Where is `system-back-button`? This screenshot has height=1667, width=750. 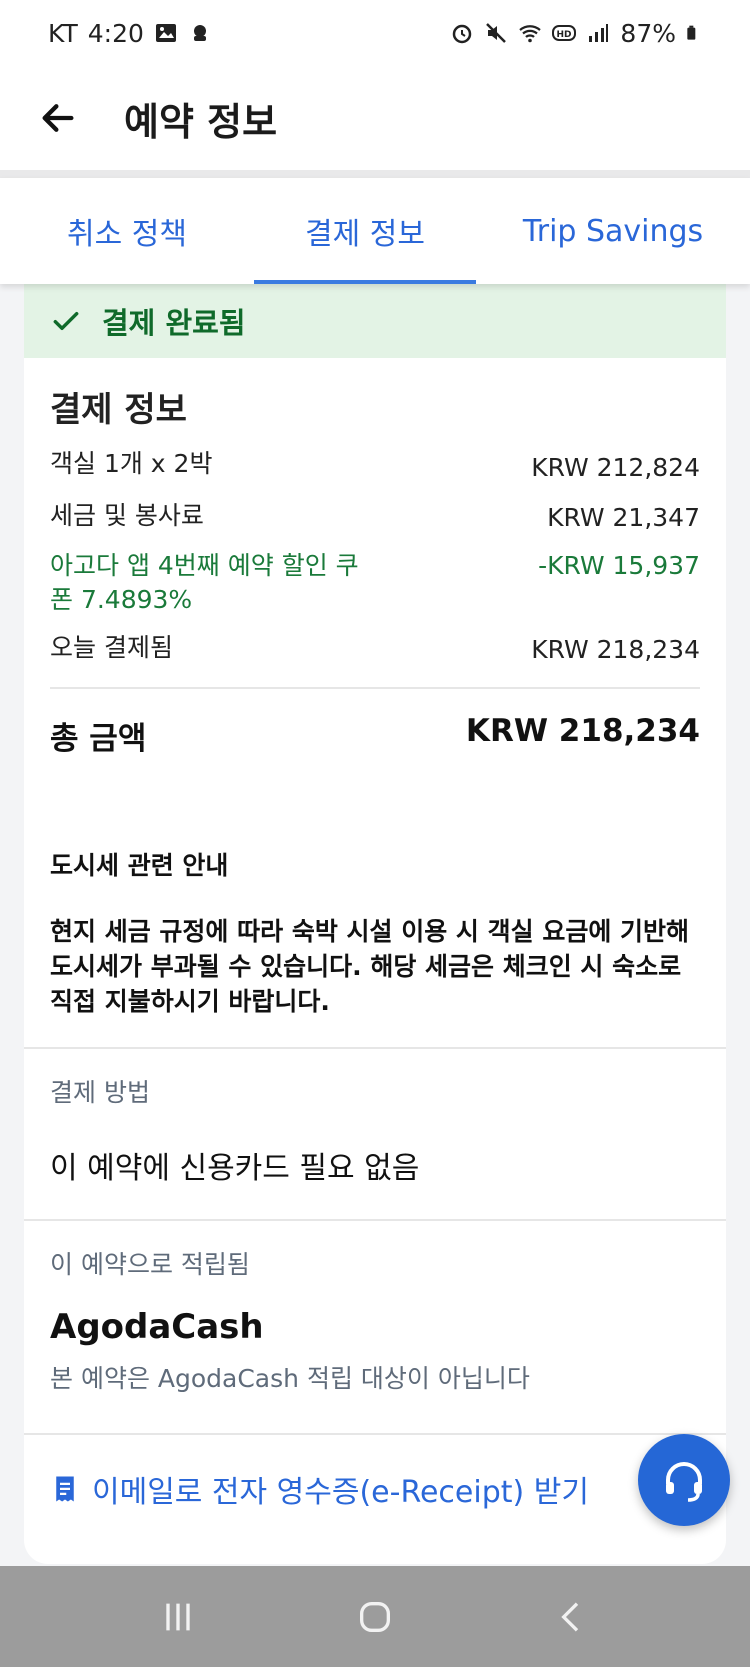
system-back-button is located at coordinates (572, 1617).